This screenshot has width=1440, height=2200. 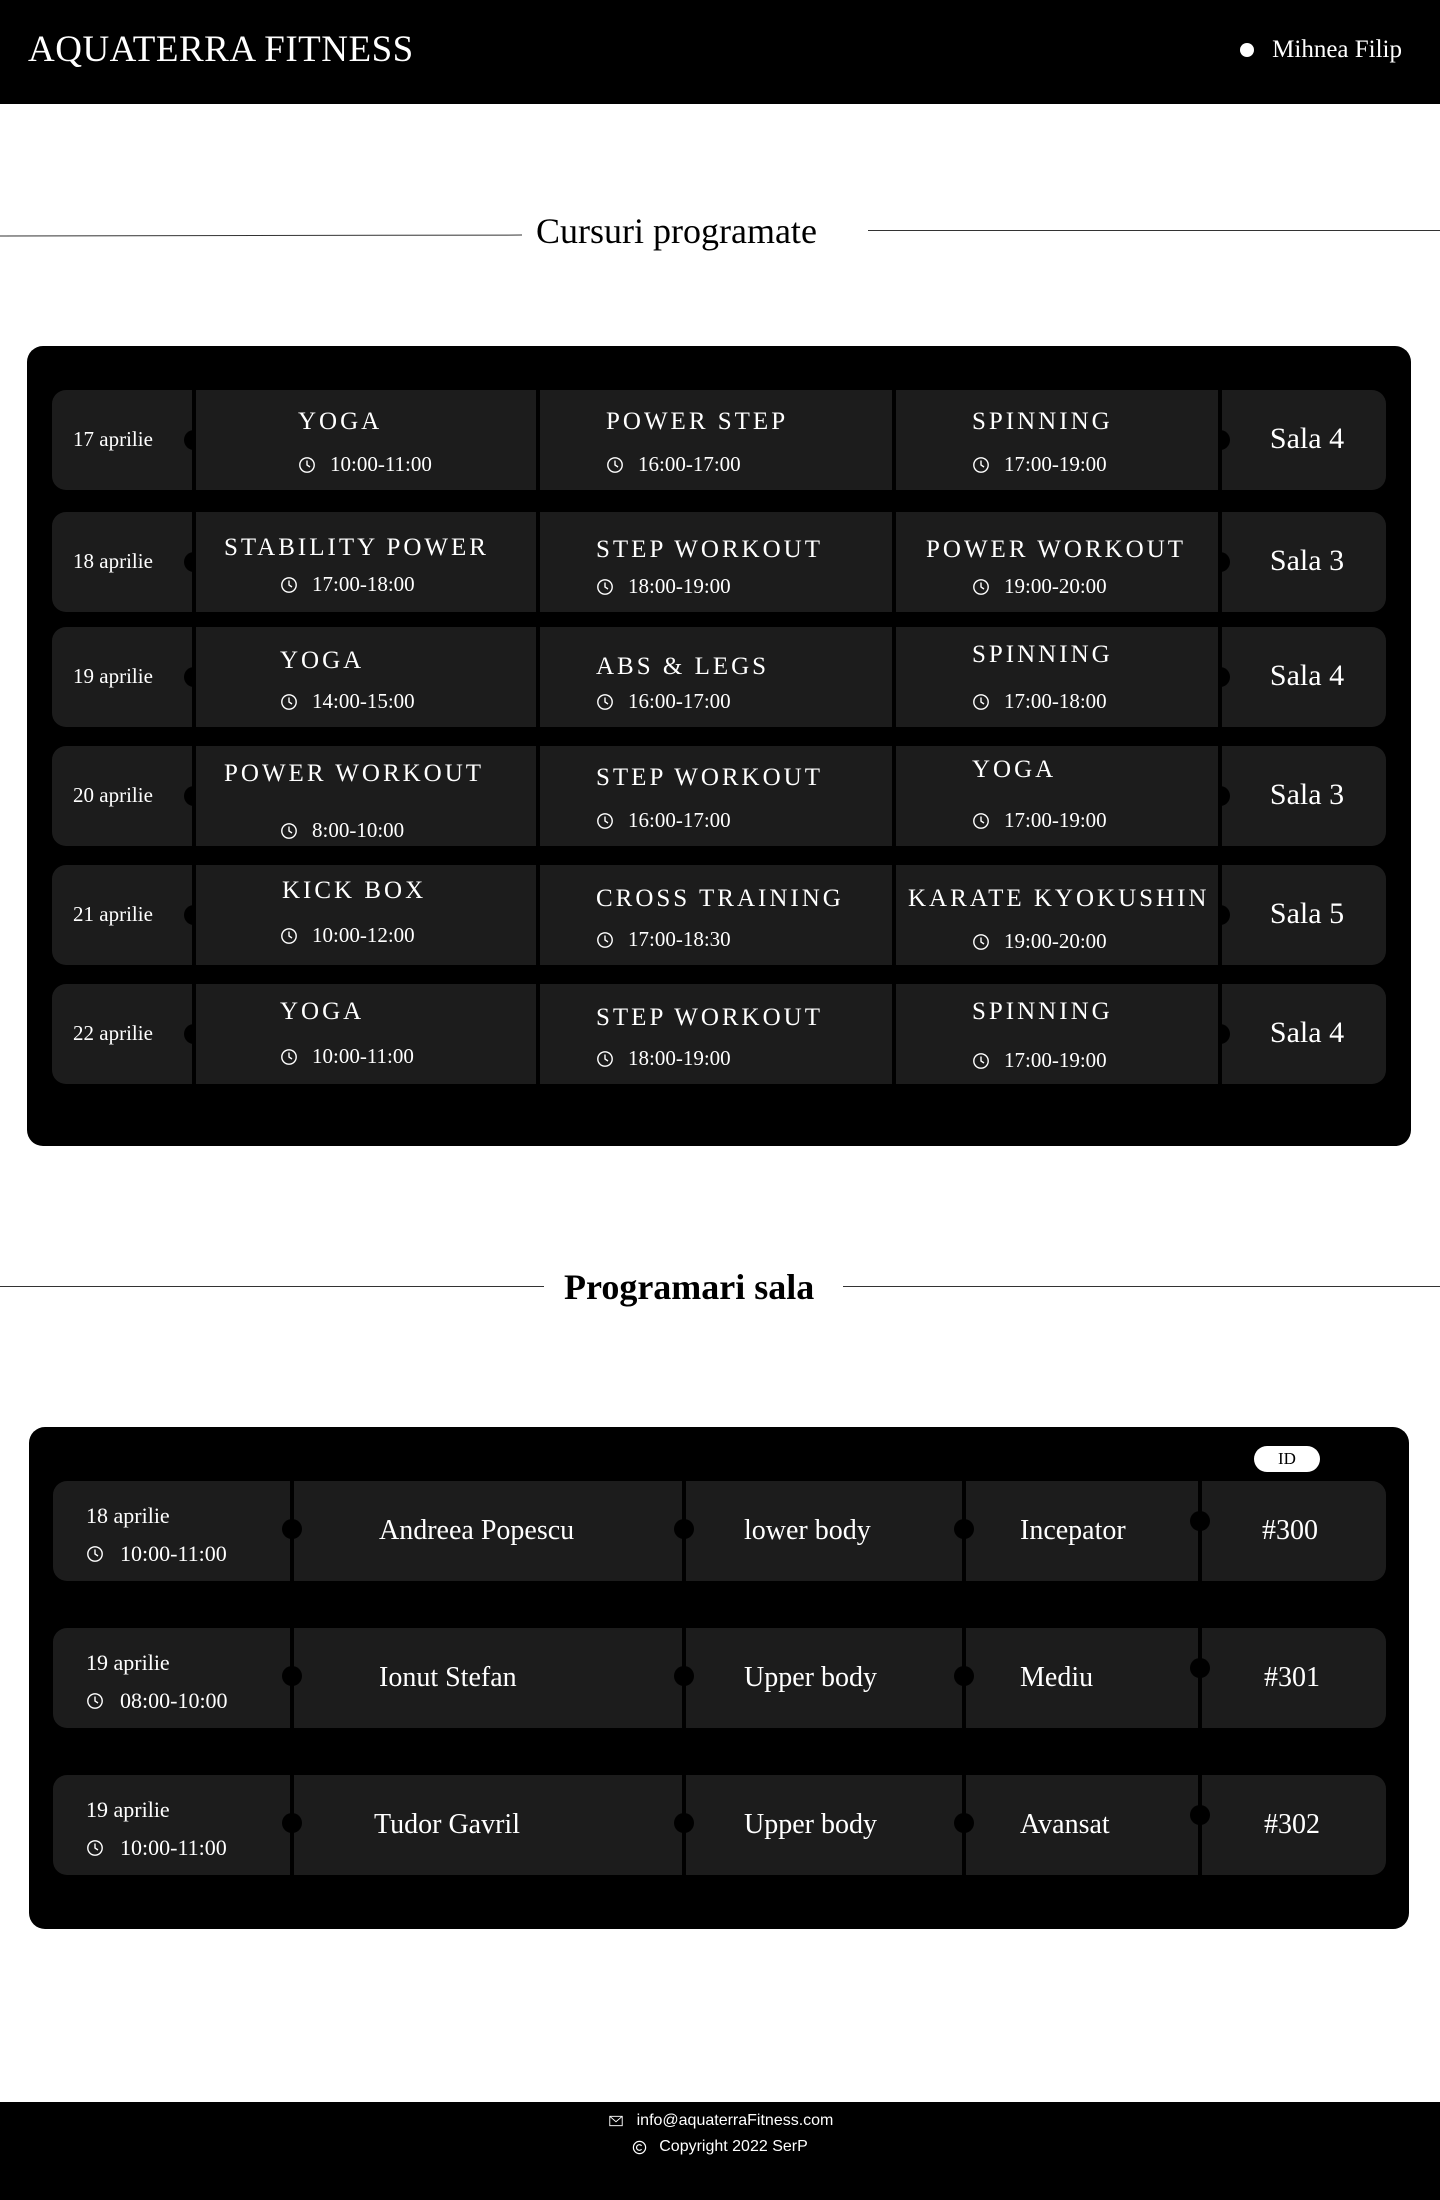 What do you see at coordinates (1042, 654) in the screenshot?
I see `class-name: SPINNING` at bounding box center [1042, 654].